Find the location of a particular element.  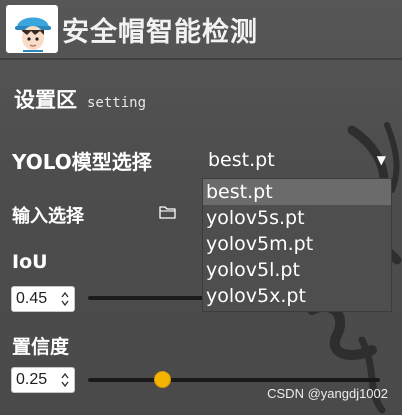

dropdown-option: yolov5x.pt is located at coordinates (297, 296).